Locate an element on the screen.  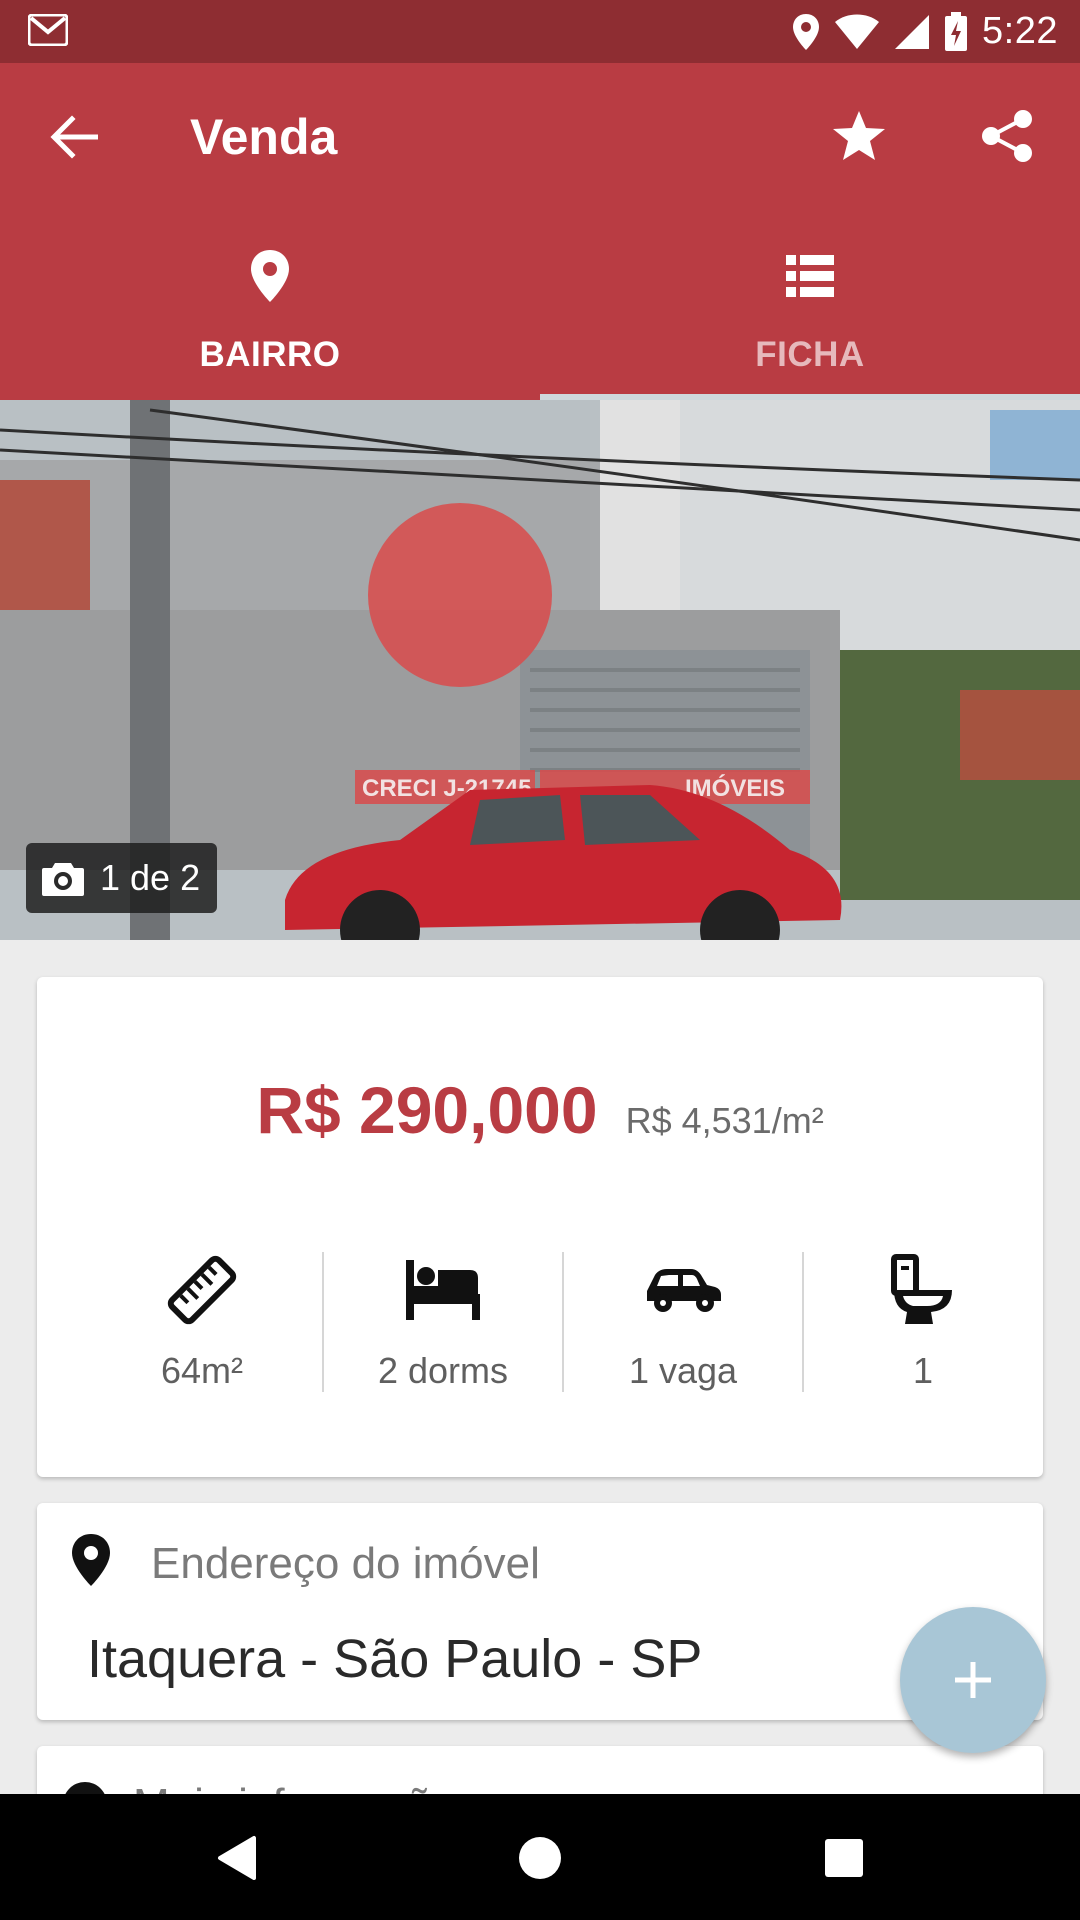
tab-bairro: BAIRRO is located at coordinates (270, 316).